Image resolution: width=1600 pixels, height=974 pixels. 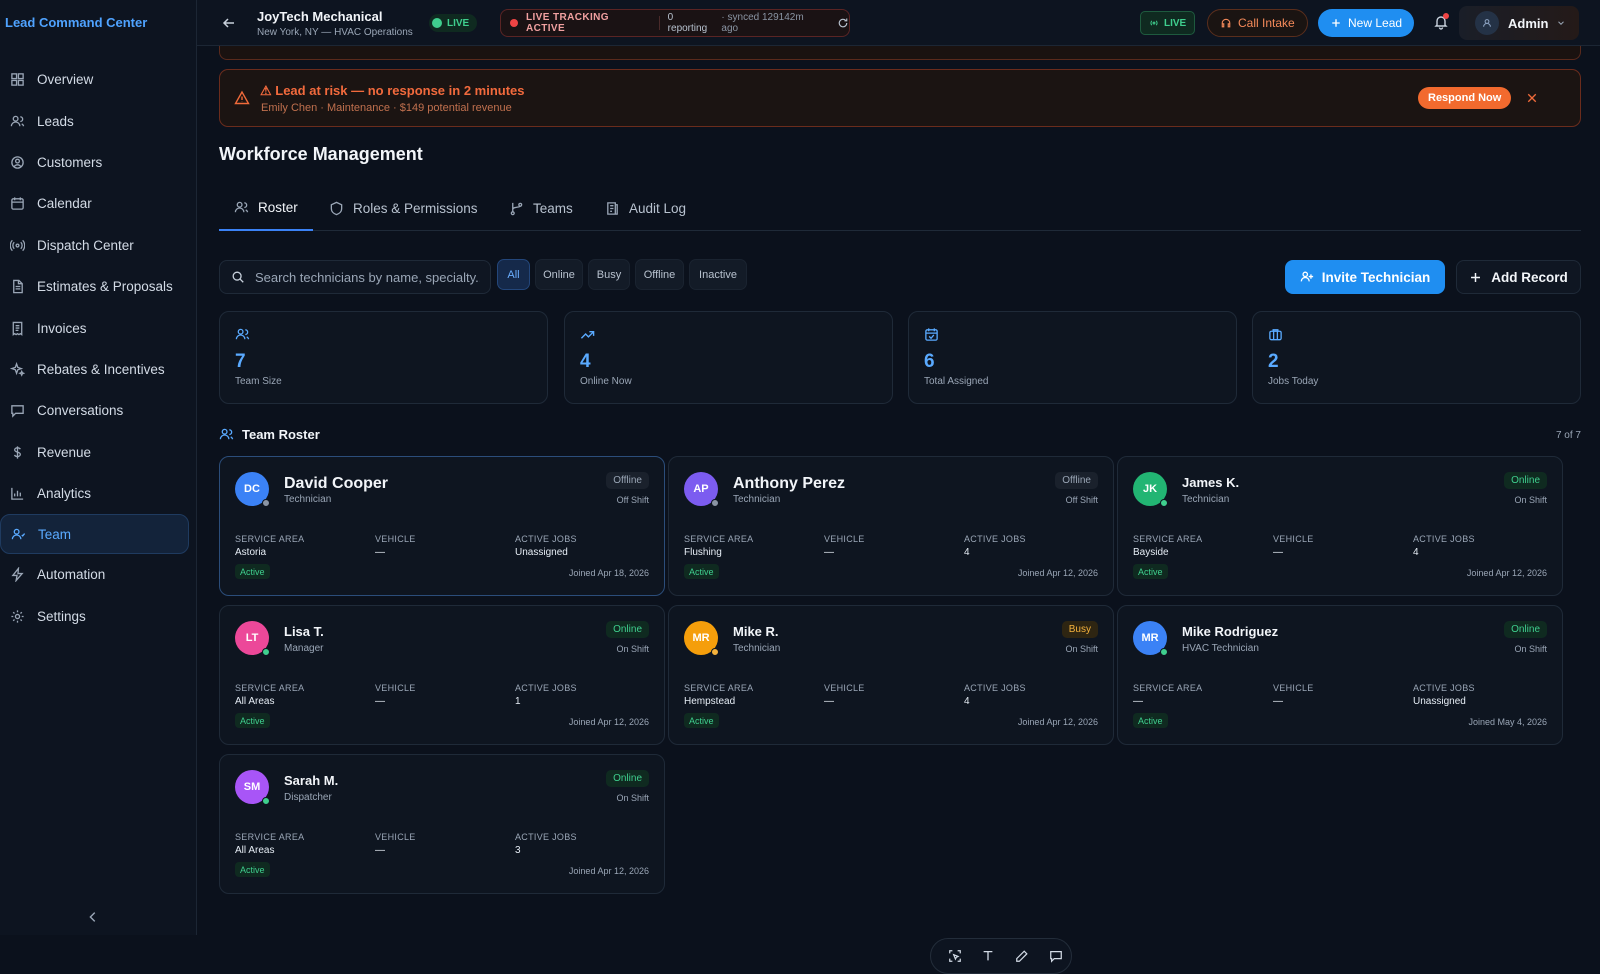 What do you see at coordinates (229, 23) in the screenshot?
I see `back-arrow-icon` at bounding box center [229, 23].